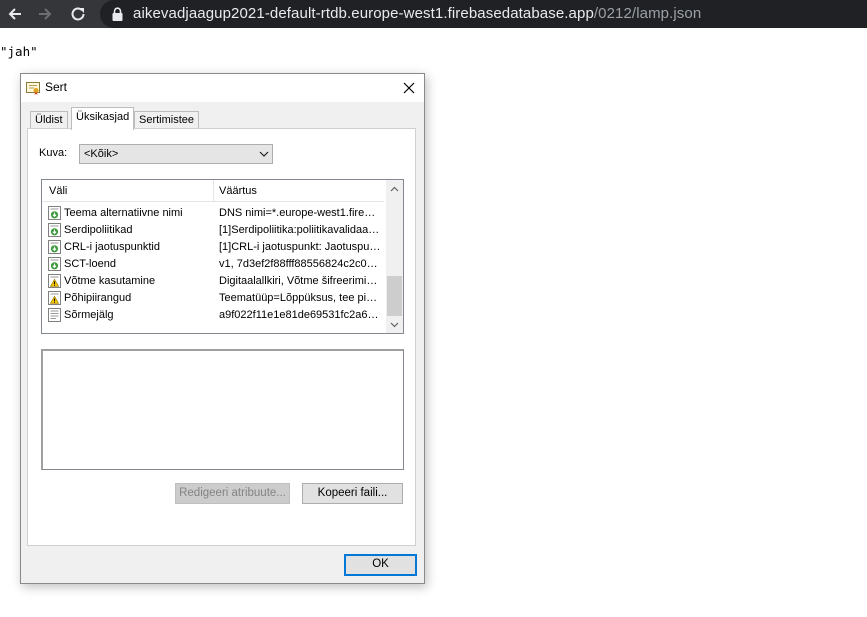  I want to click on show-select: <Kõik>, so click(176, 154).